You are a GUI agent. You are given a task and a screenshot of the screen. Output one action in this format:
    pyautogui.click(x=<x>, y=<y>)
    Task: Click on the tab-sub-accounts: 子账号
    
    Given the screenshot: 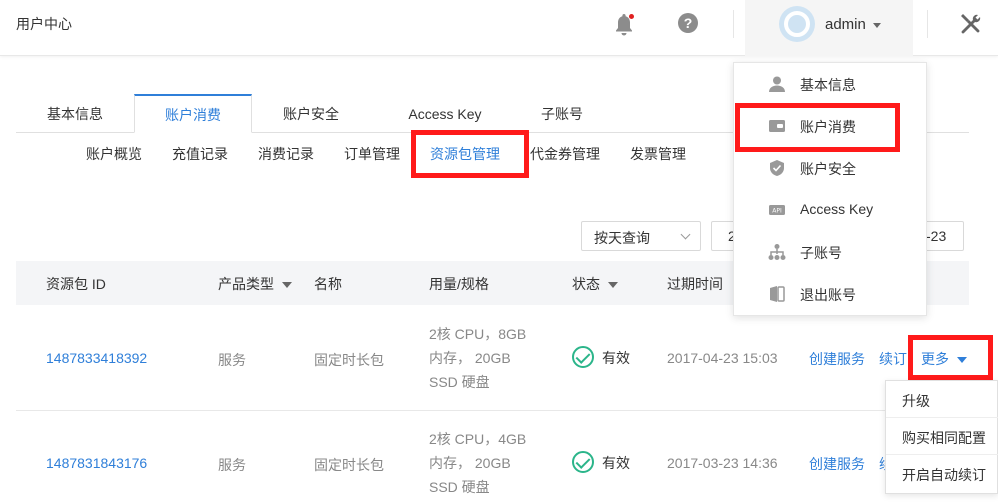 What is the action you would take?
    pyautogui.click(x=562, y=114)
    